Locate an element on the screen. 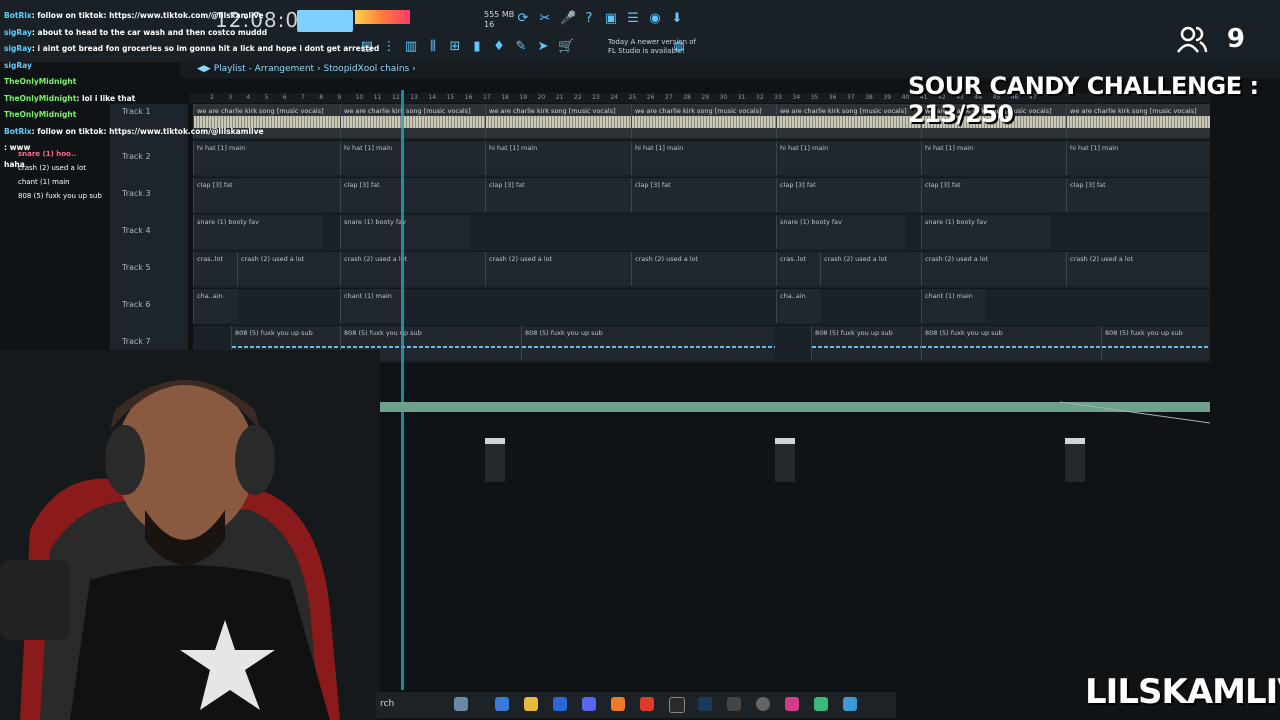  copilot-icon is located at coordinates (502, 704).